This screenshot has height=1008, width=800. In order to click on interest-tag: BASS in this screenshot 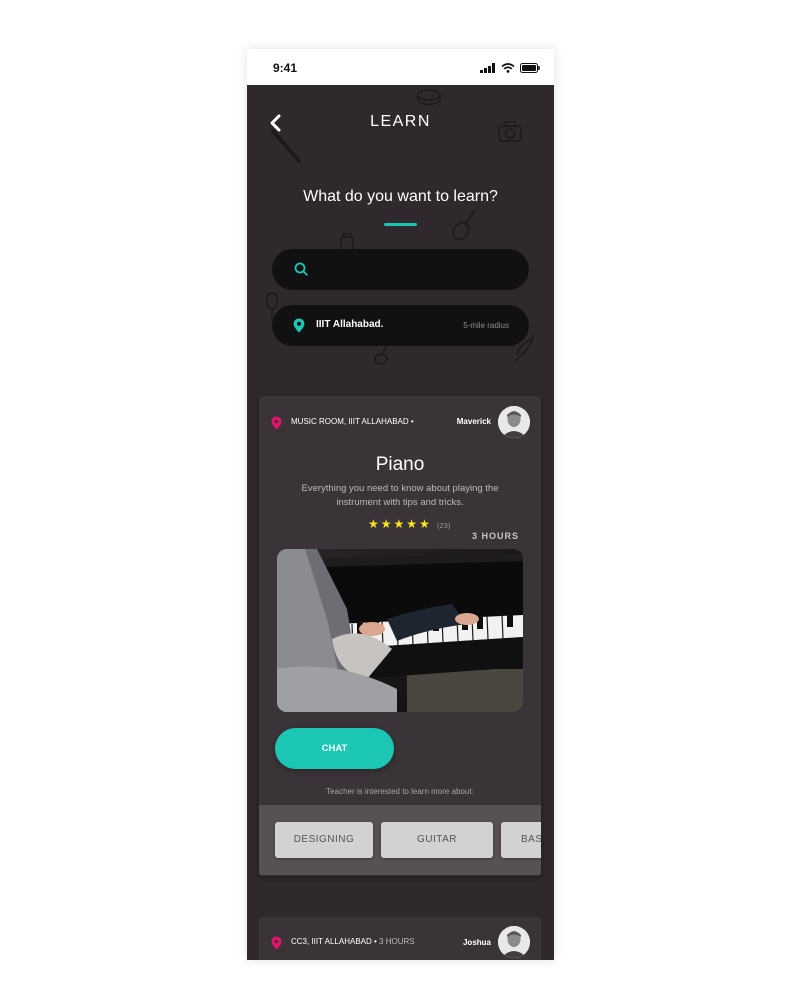, I will do `click(521, 840)`.